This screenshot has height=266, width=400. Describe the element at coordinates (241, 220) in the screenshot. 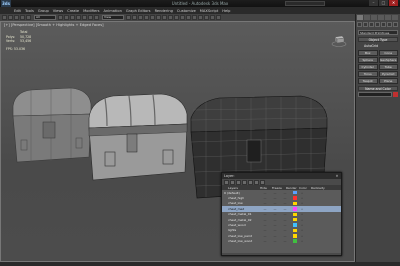

I see `layer-name: chest_metal_02` at that location.